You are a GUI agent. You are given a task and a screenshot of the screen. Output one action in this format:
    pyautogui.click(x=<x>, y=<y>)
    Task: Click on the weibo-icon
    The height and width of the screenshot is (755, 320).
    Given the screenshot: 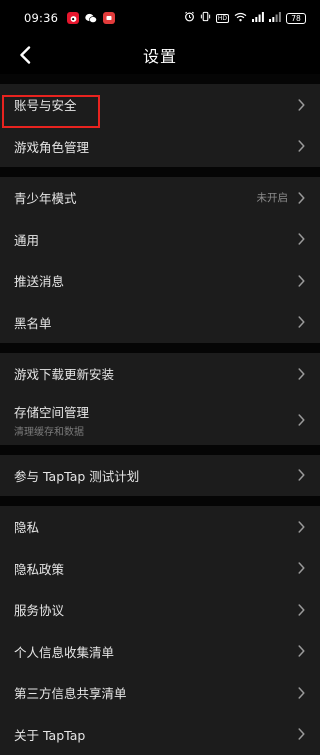 What is the action you would take?
    pyautogui.click(x=73, y=18)
    